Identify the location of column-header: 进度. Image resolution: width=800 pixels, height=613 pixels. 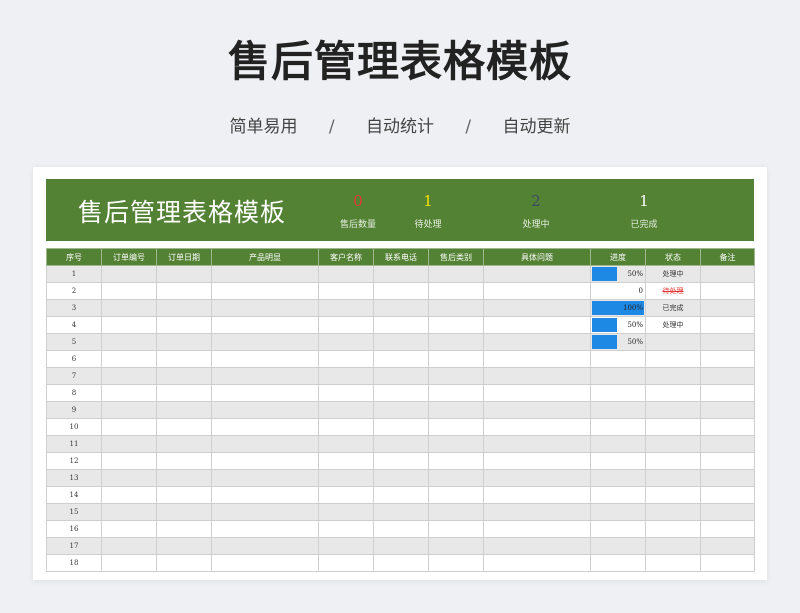
(618, 257).